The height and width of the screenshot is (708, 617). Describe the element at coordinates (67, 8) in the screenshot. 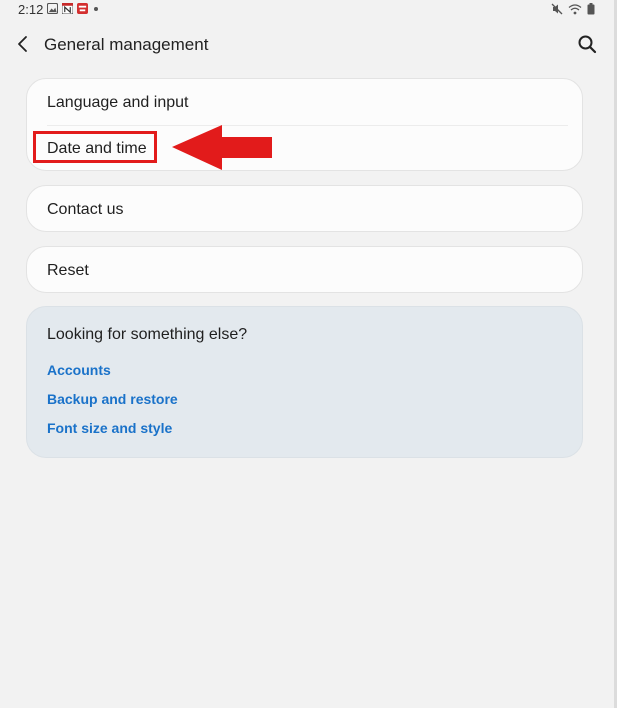

I see `news-icon` at that location.